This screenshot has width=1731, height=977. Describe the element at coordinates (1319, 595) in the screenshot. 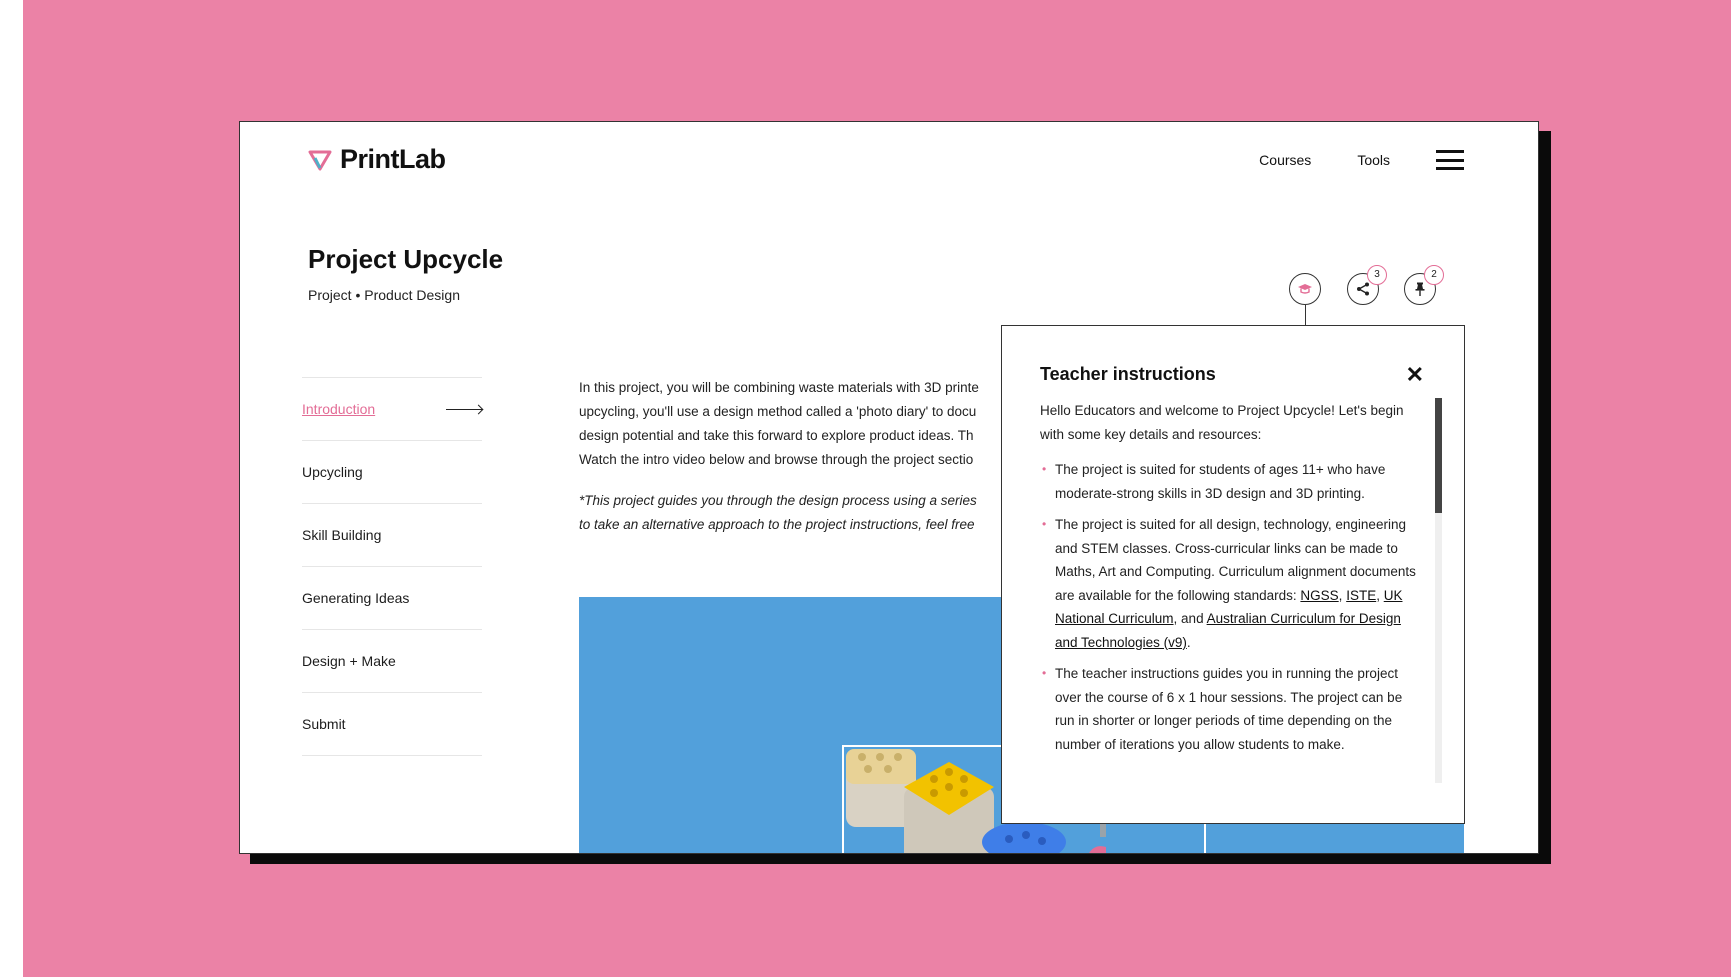

I see `ngss-link: NGSS` at that location.